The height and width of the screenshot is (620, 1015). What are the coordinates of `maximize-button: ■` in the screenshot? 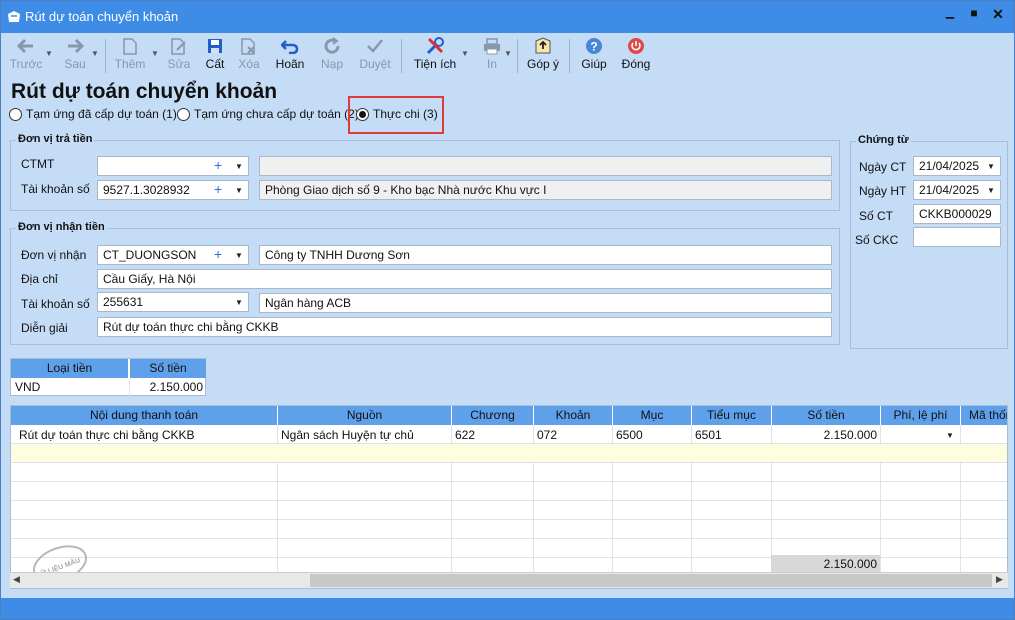 It's located at (974, 16).